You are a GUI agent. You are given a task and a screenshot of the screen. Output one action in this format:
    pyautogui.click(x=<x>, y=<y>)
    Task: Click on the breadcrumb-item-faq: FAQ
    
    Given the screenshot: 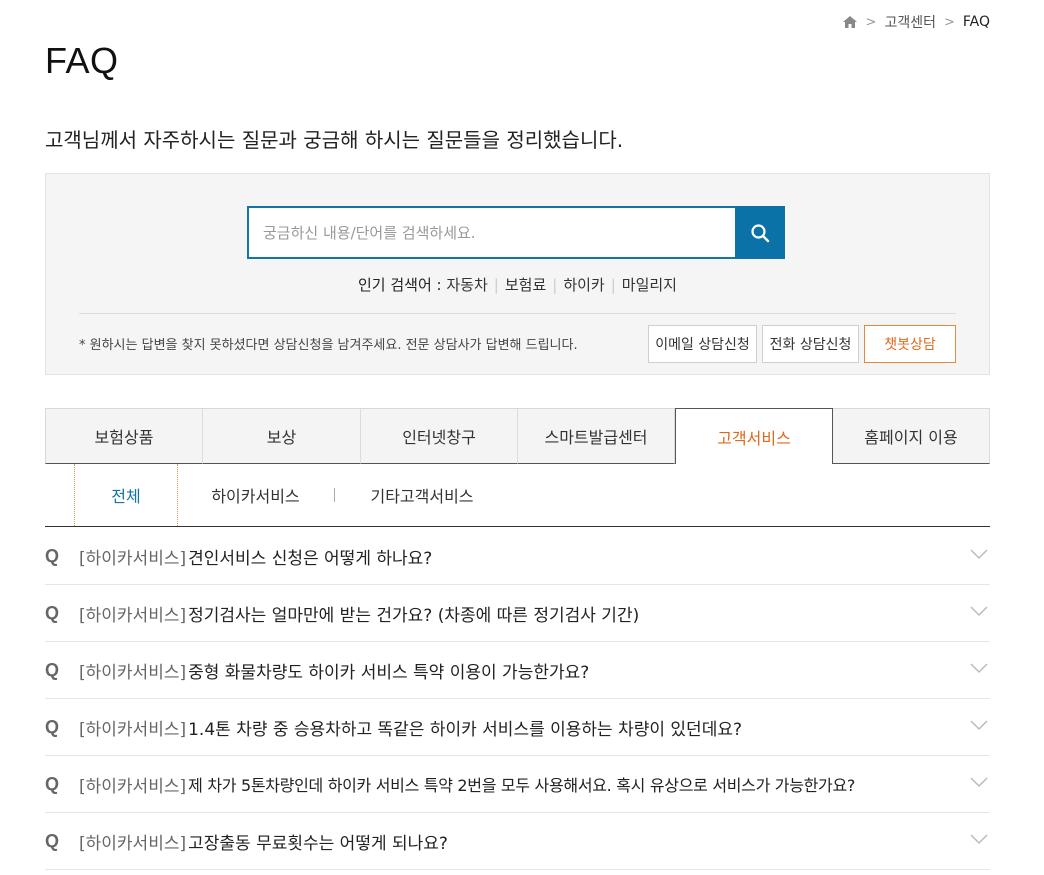 What is the action you would take?
    pyautogui.click(x=976, y=22)
    